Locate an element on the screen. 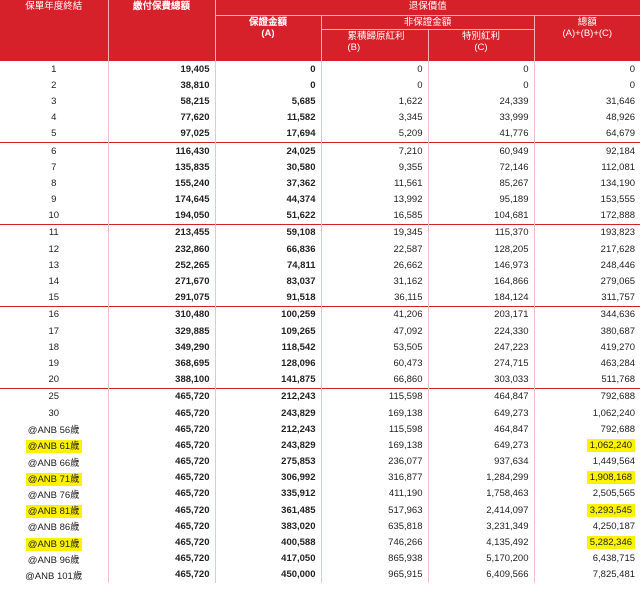  cell-guaranteed: 118,542 is located at coordinates (267, 347).